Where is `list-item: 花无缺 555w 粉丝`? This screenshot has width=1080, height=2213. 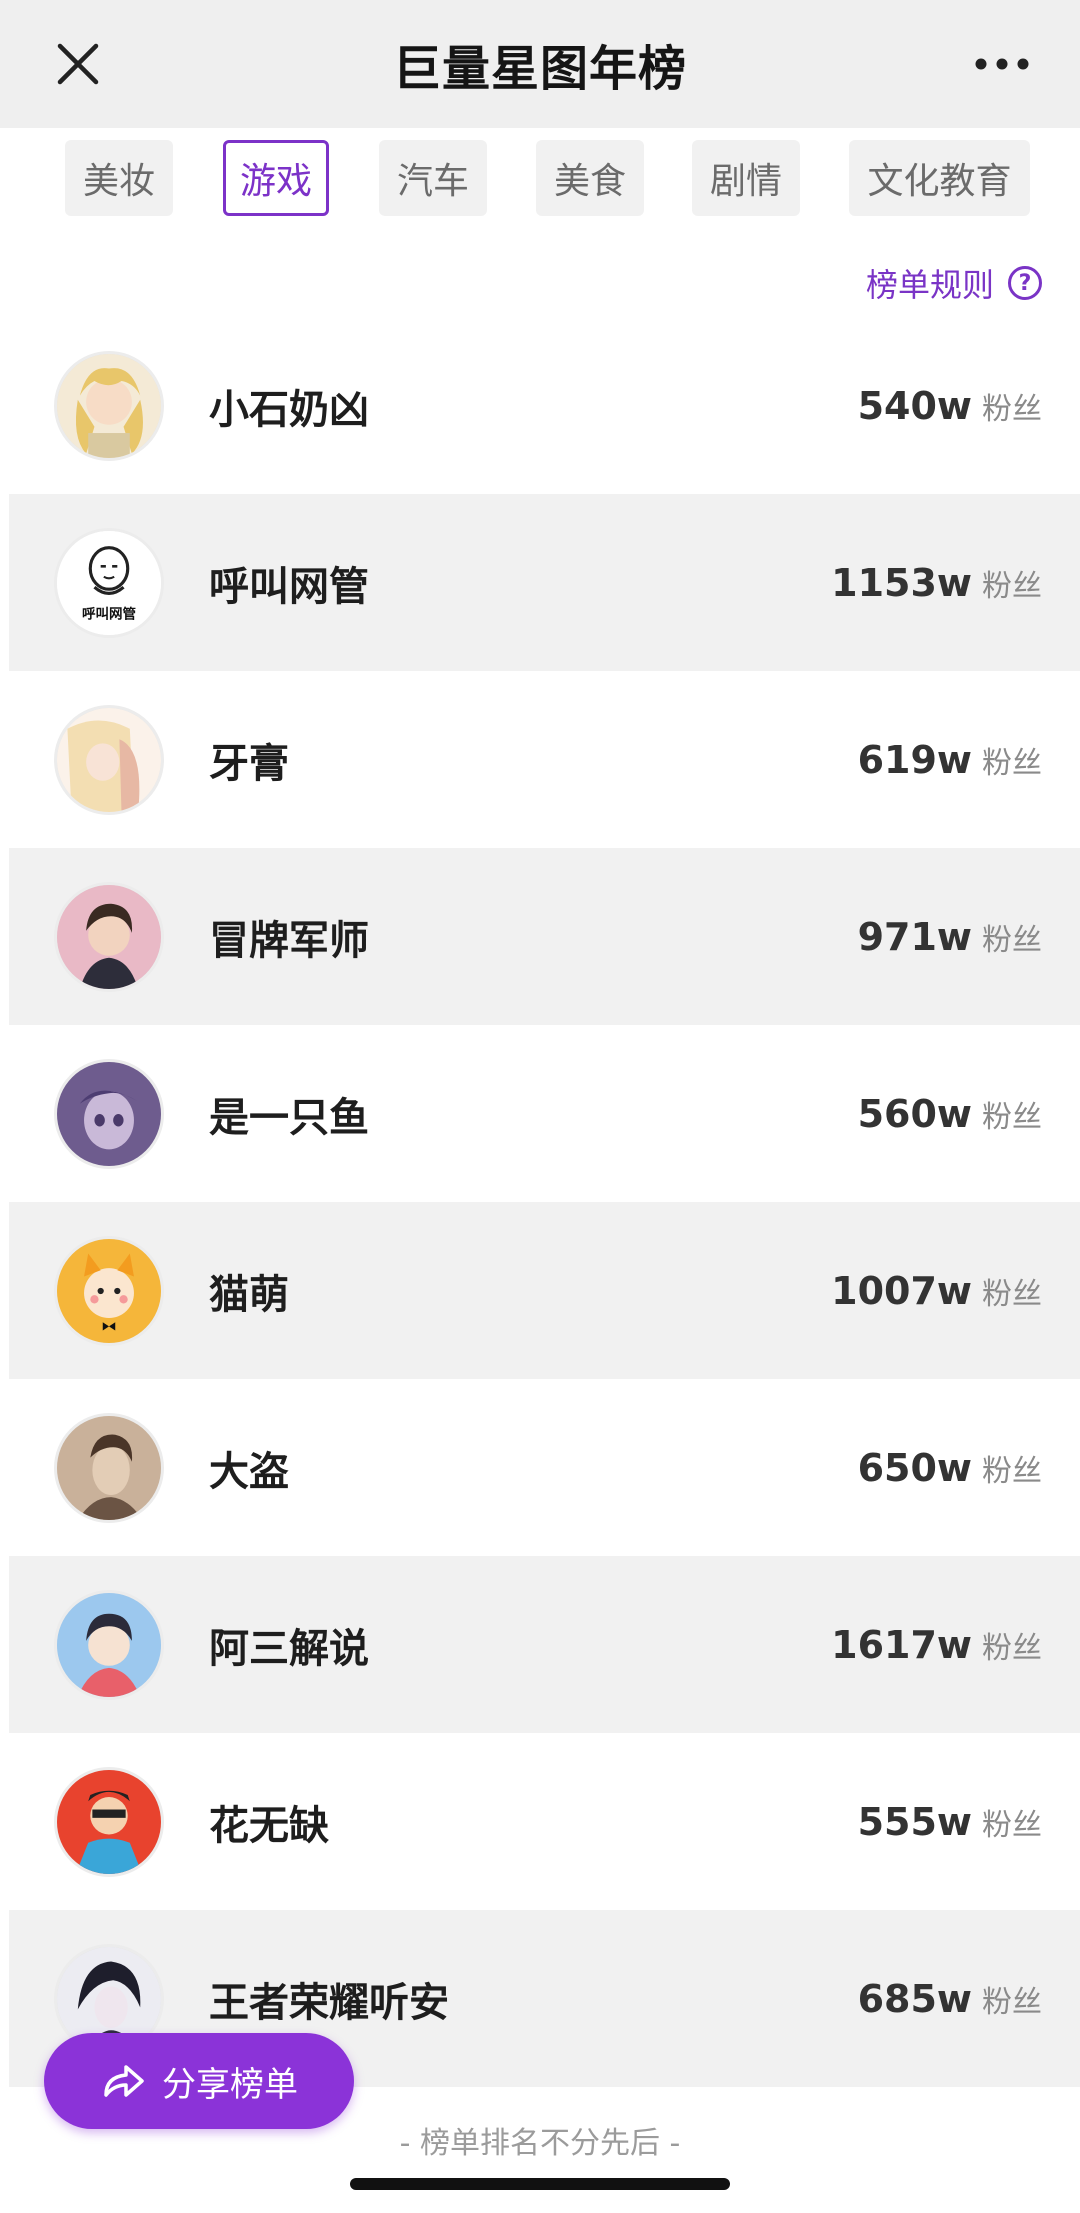 list-item: 花无缺 555w 粉丝 is located at coordinates (544, 1821).